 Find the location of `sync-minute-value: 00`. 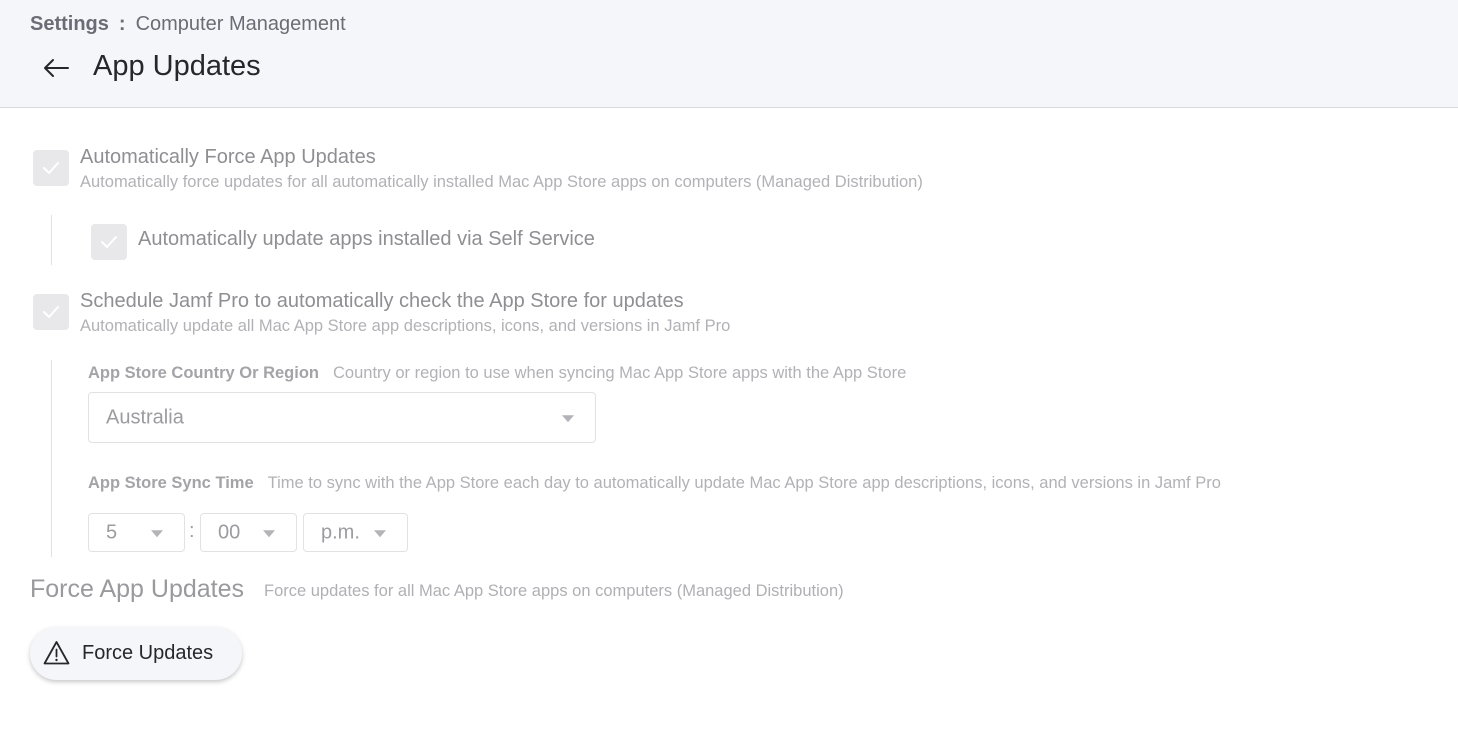

sync-minute-value: 00 is located at coordinates (229, 532).